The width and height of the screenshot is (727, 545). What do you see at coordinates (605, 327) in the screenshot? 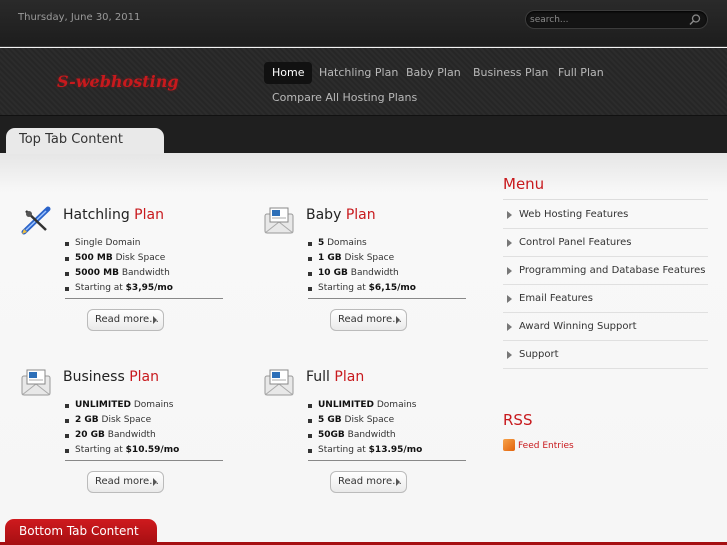
I see `menu-item-award-winning-support: Award Winning Support` at bounding box center [605, 327].